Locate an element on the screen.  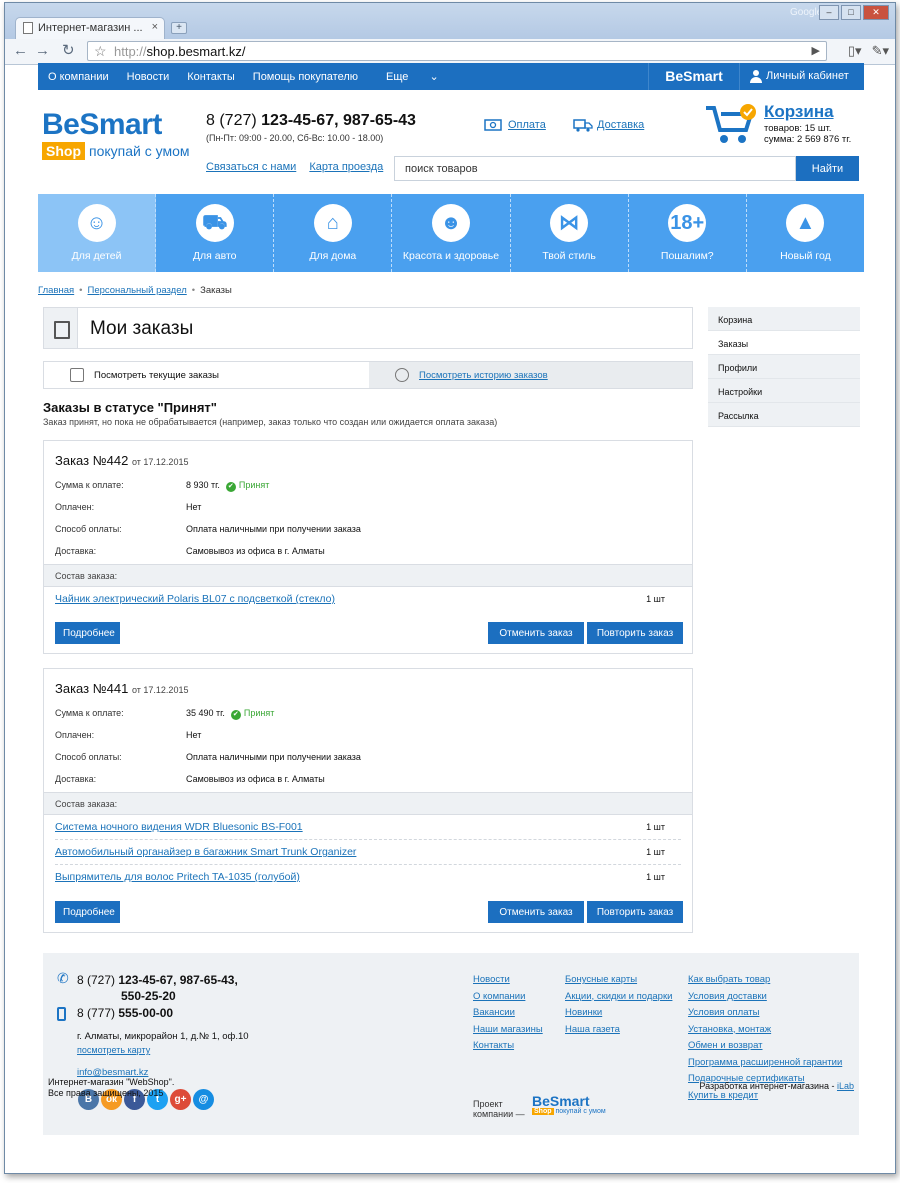
footer-link: Бонусные карты is located at coordinates (618, 982).